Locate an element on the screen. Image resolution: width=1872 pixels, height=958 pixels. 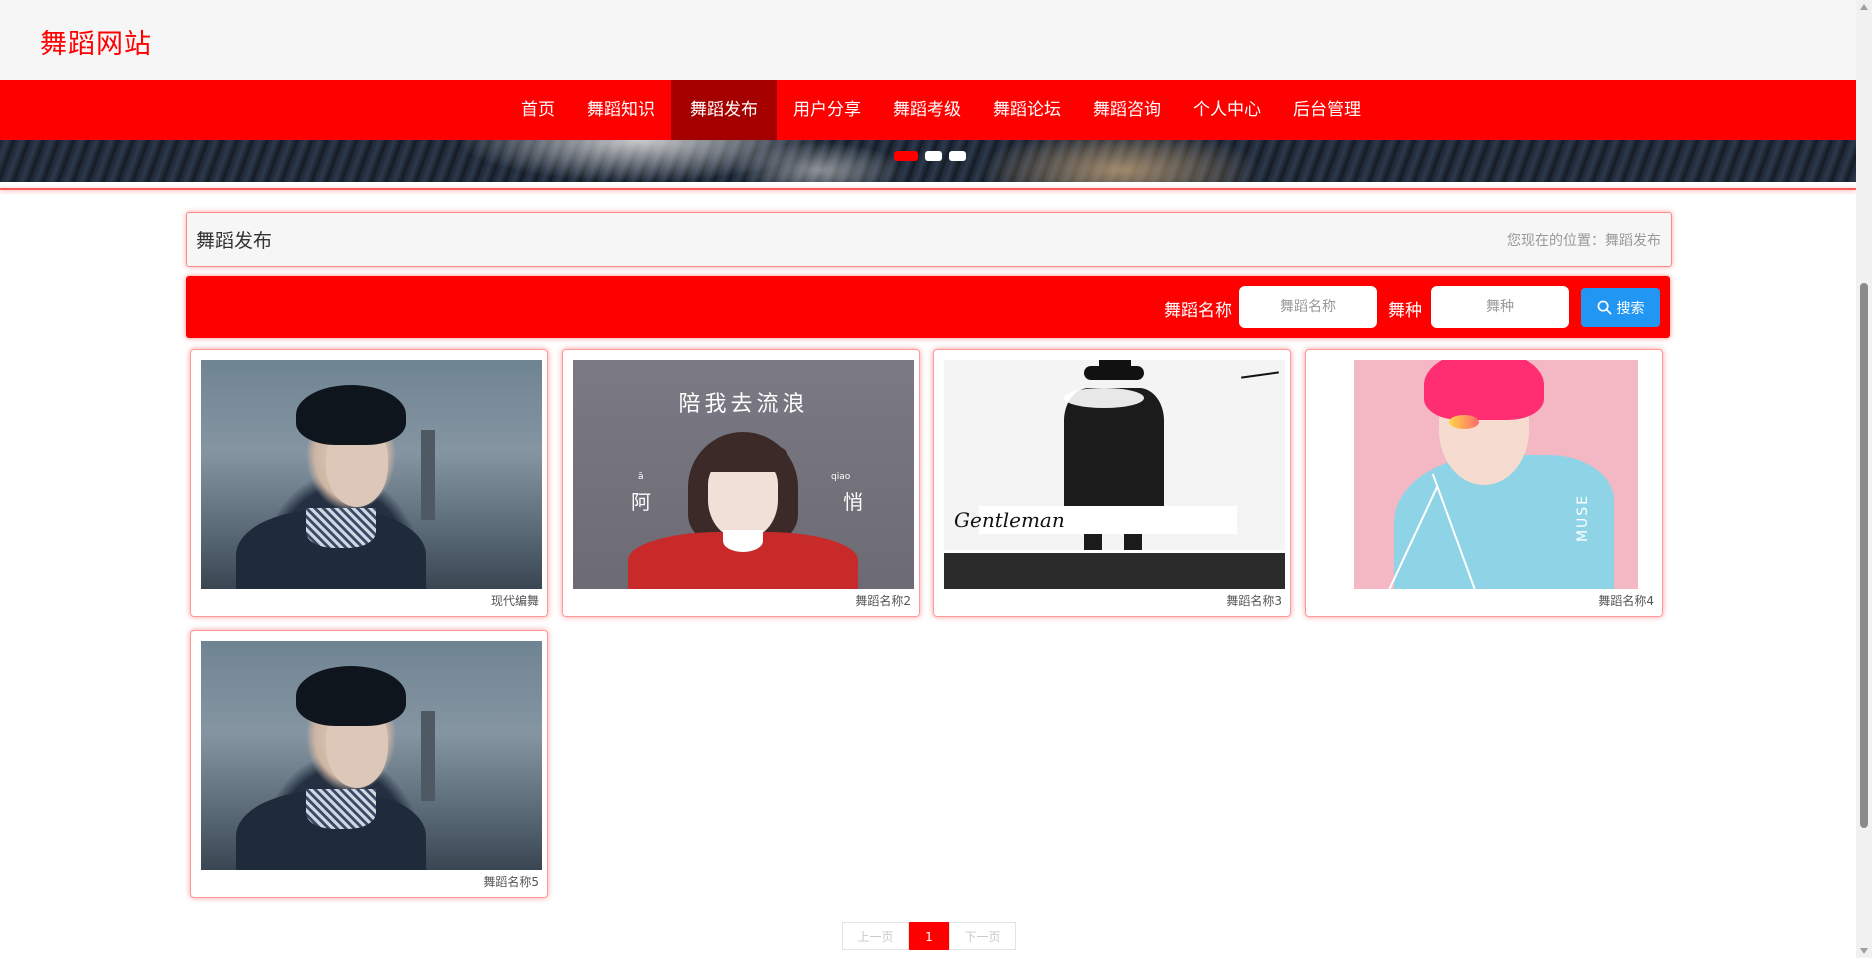
banner-carousel is located at coordinates (928, 161).